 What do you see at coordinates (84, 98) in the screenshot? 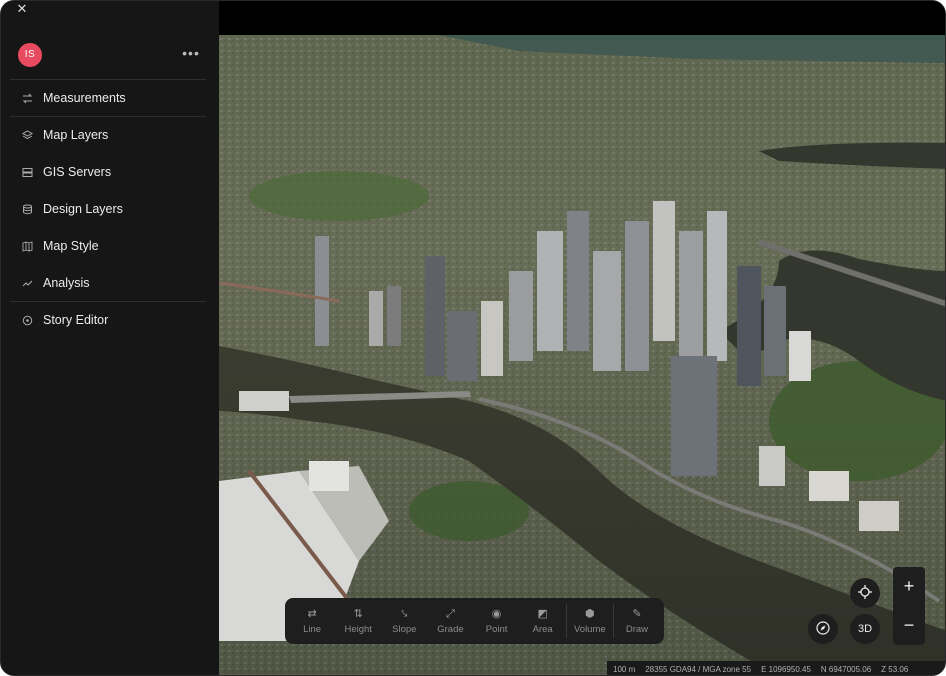
I see `sidebar-item-label: Measurements` at bounding box center [84, 98].